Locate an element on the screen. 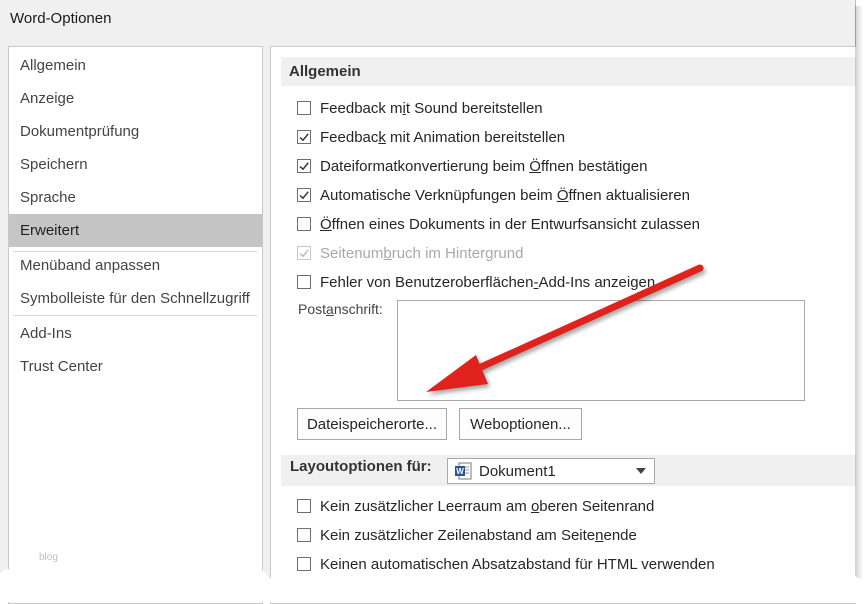  option-label: Feedback mit Sound bereitstellen is located at coordinates (431, 108).